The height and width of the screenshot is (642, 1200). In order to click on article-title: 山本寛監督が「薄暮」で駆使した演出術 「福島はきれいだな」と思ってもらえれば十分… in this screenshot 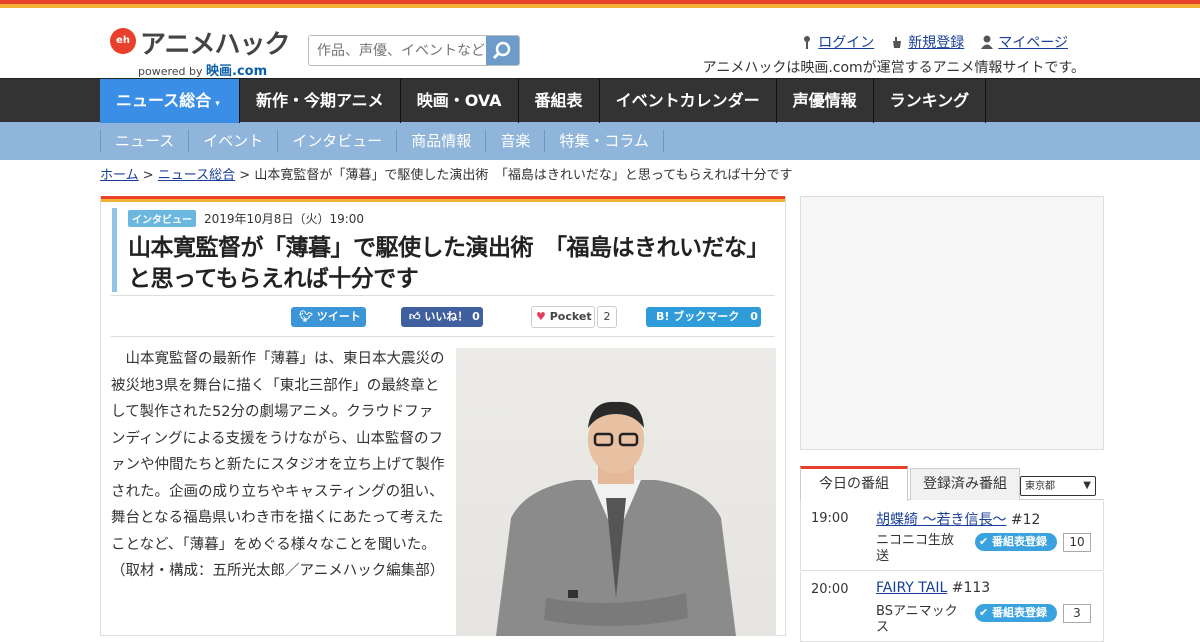, I will do `click(449, 263)`.